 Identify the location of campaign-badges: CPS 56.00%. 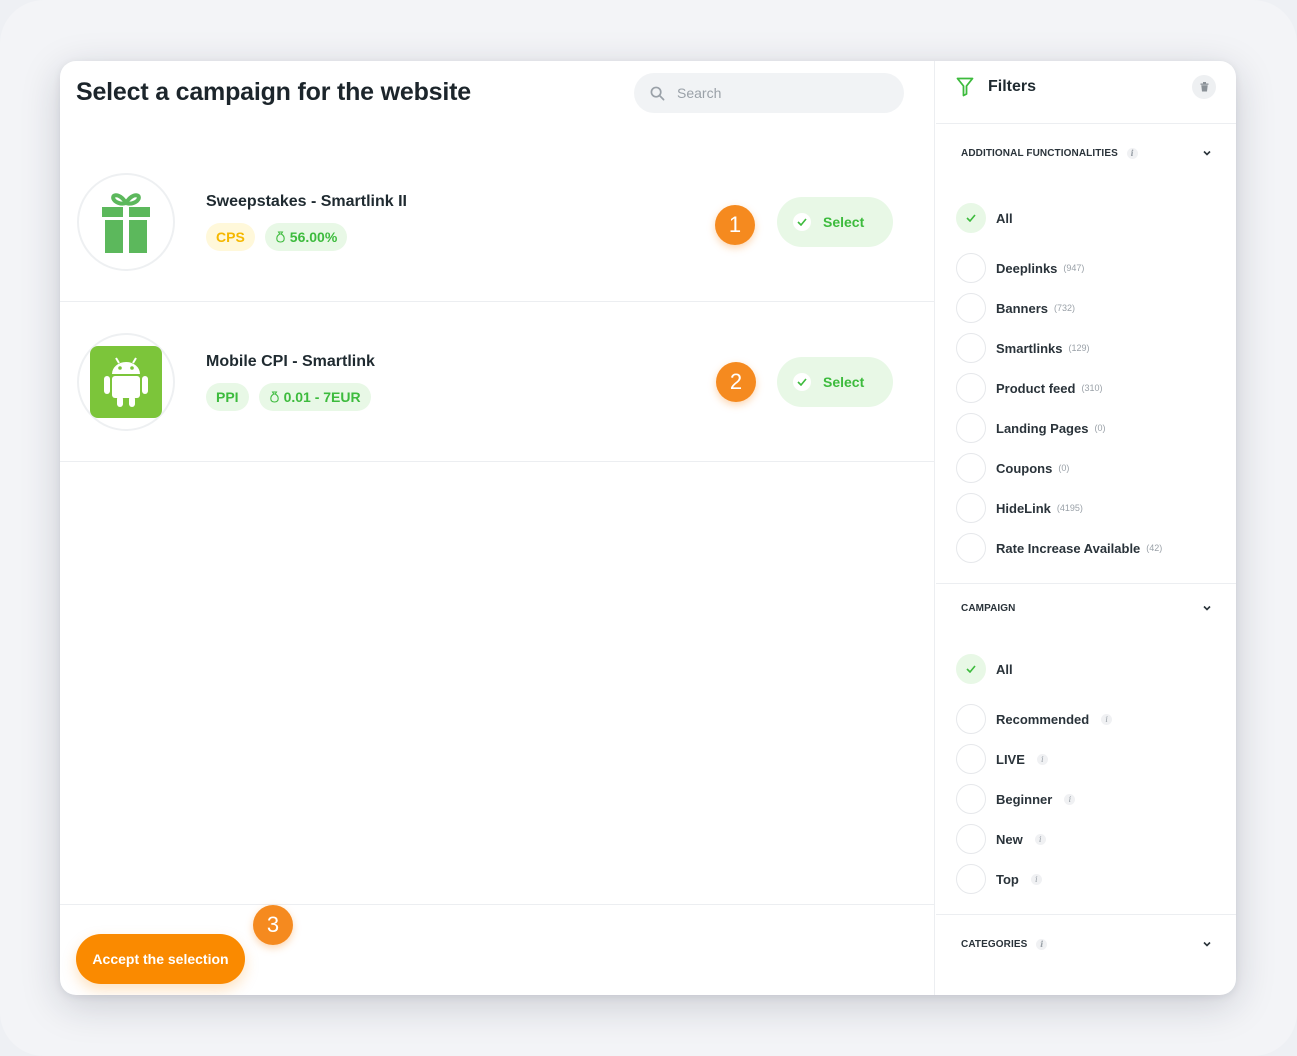
(277, 237).